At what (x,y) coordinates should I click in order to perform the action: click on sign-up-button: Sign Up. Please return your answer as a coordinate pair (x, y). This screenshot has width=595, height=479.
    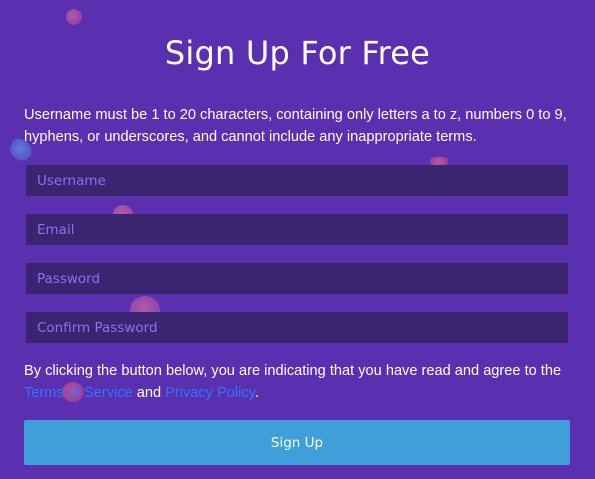
    Looking at the image, I should click on (297, 442).